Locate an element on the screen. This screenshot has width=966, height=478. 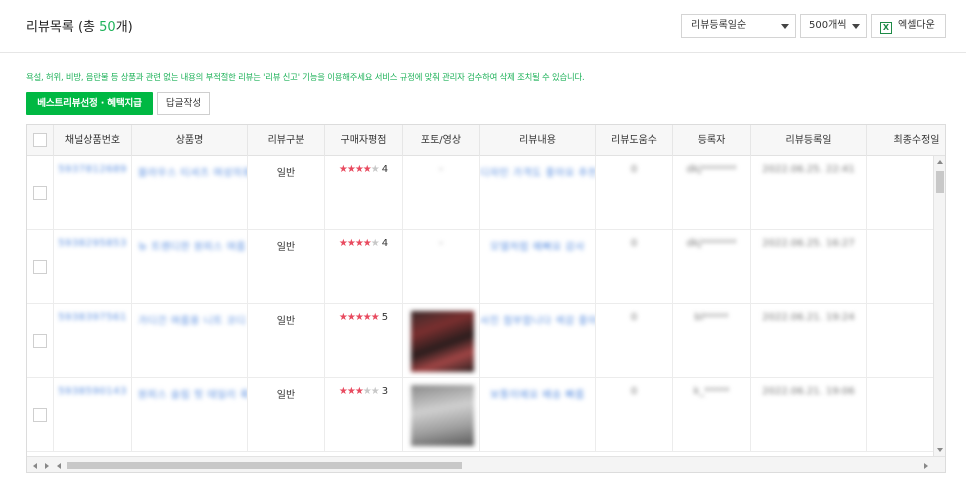
author-text: k_***** is located at coordinates (711, 391).